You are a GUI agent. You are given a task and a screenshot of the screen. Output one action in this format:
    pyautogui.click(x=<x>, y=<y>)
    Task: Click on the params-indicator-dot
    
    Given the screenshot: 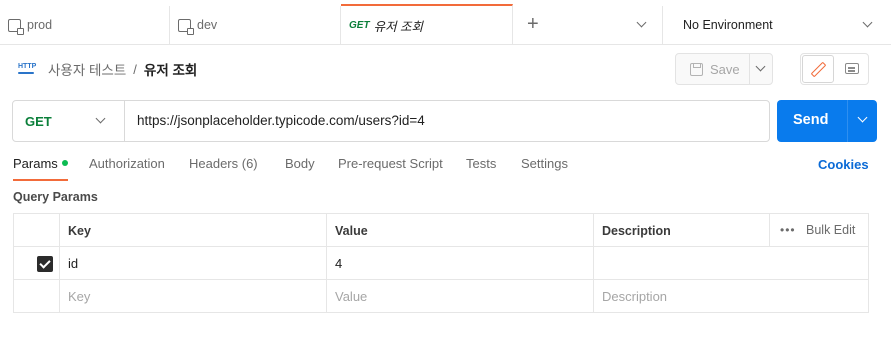 What is the action you would take?
    pyautogui.click(x=64, y=163)
    